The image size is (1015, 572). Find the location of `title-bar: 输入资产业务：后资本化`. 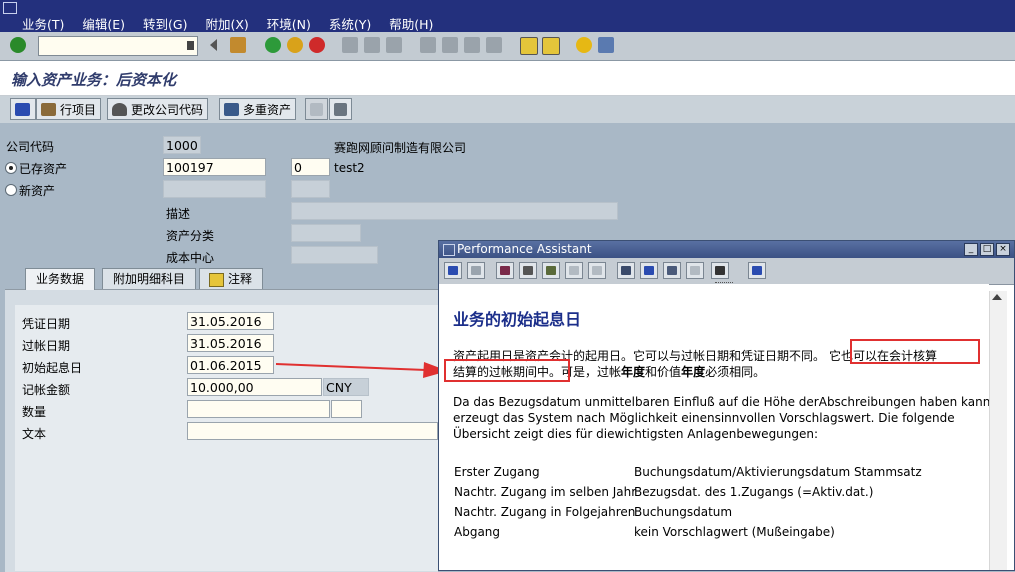

title-bar: 输入资产业务：后资本化 is located at coordinates (507, 78).